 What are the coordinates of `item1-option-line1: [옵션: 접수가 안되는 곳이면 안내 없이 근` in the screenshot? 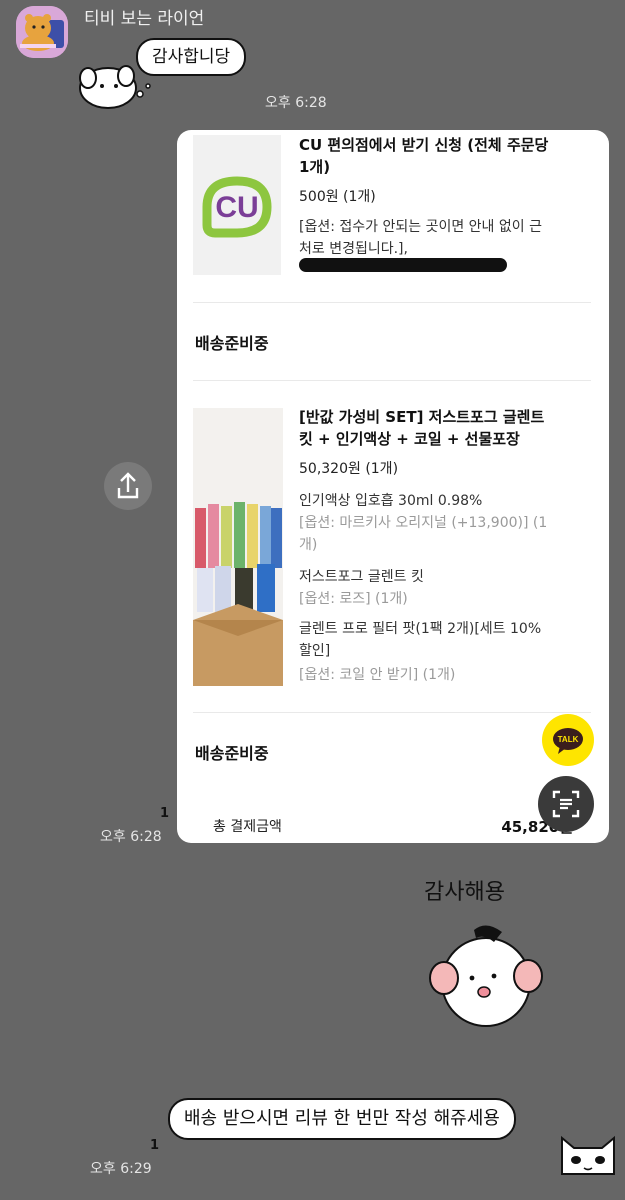 It's located at (420, 227).